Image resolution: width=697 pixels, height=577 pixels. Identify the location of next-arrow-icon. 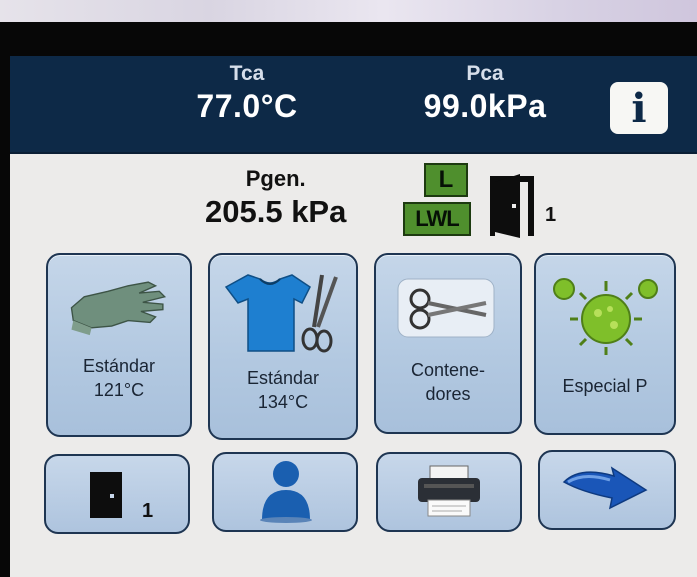
(605, 488).